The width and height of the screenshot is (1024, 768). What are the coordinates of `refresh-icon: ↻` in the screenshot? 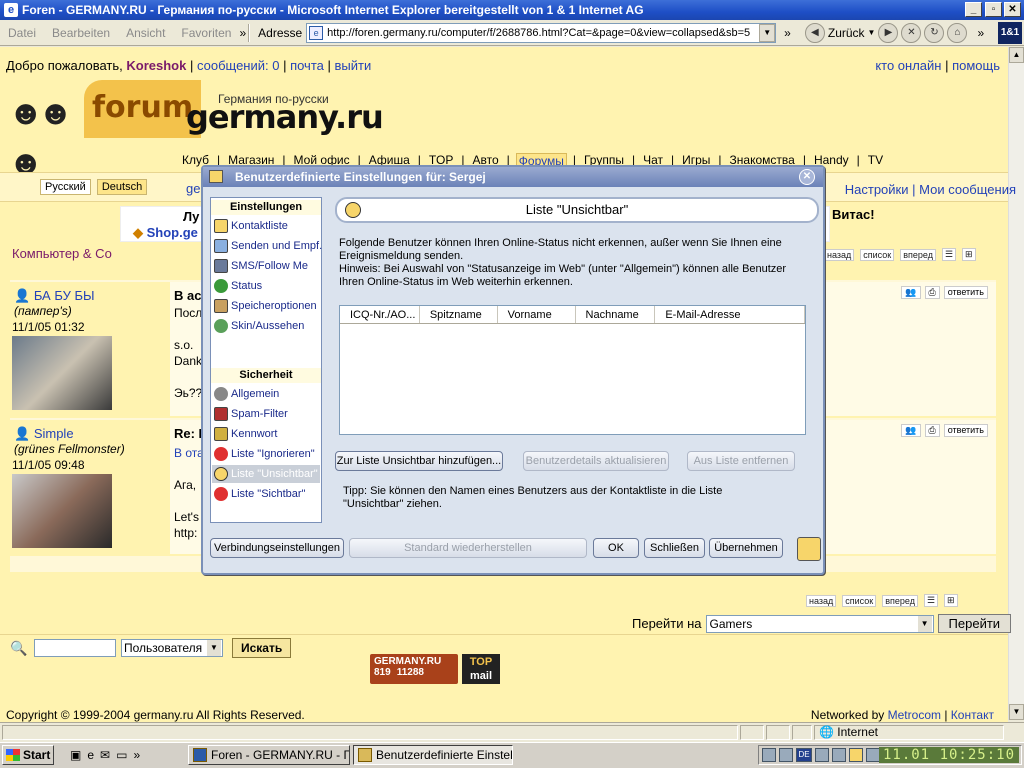 It's located at (934, 32).